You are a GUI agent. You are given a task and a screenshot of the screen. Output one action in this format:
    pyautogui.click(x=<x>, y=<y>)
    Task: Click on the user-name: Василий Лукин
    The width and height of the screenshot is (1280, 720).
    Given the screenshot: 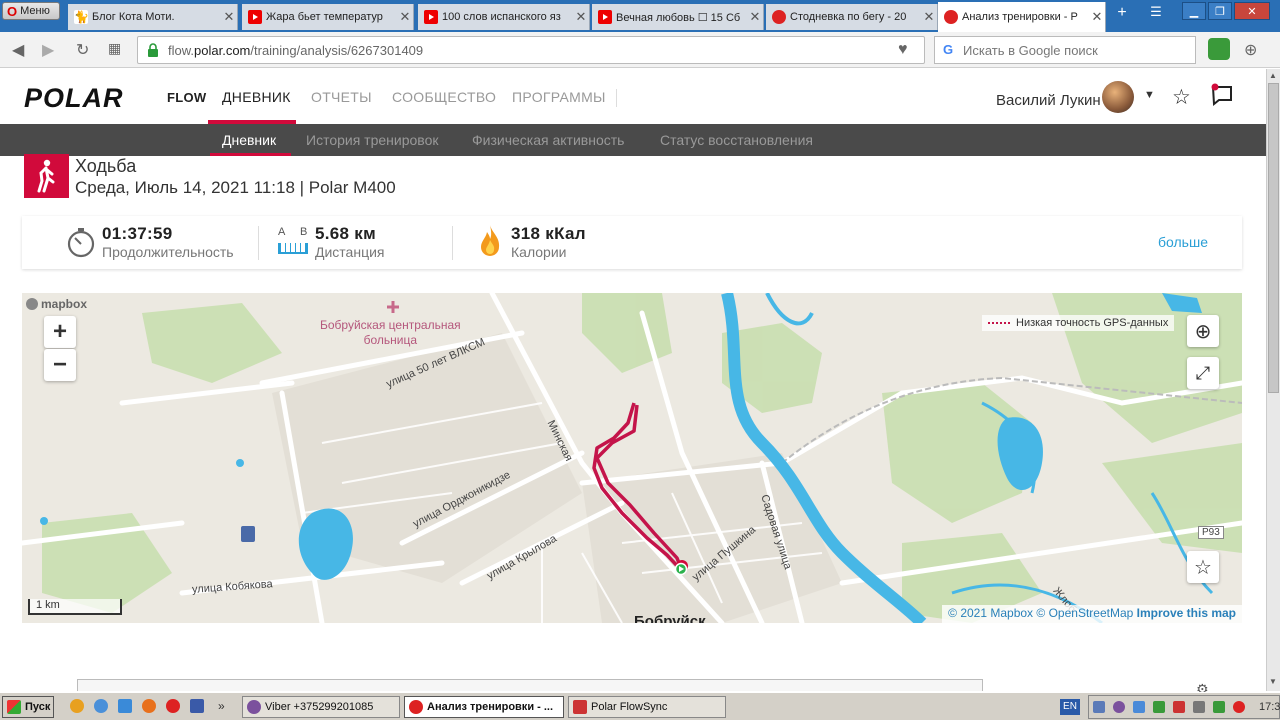 What is the action you would take?
    pyautogui.click(x=1048, y=100)
    